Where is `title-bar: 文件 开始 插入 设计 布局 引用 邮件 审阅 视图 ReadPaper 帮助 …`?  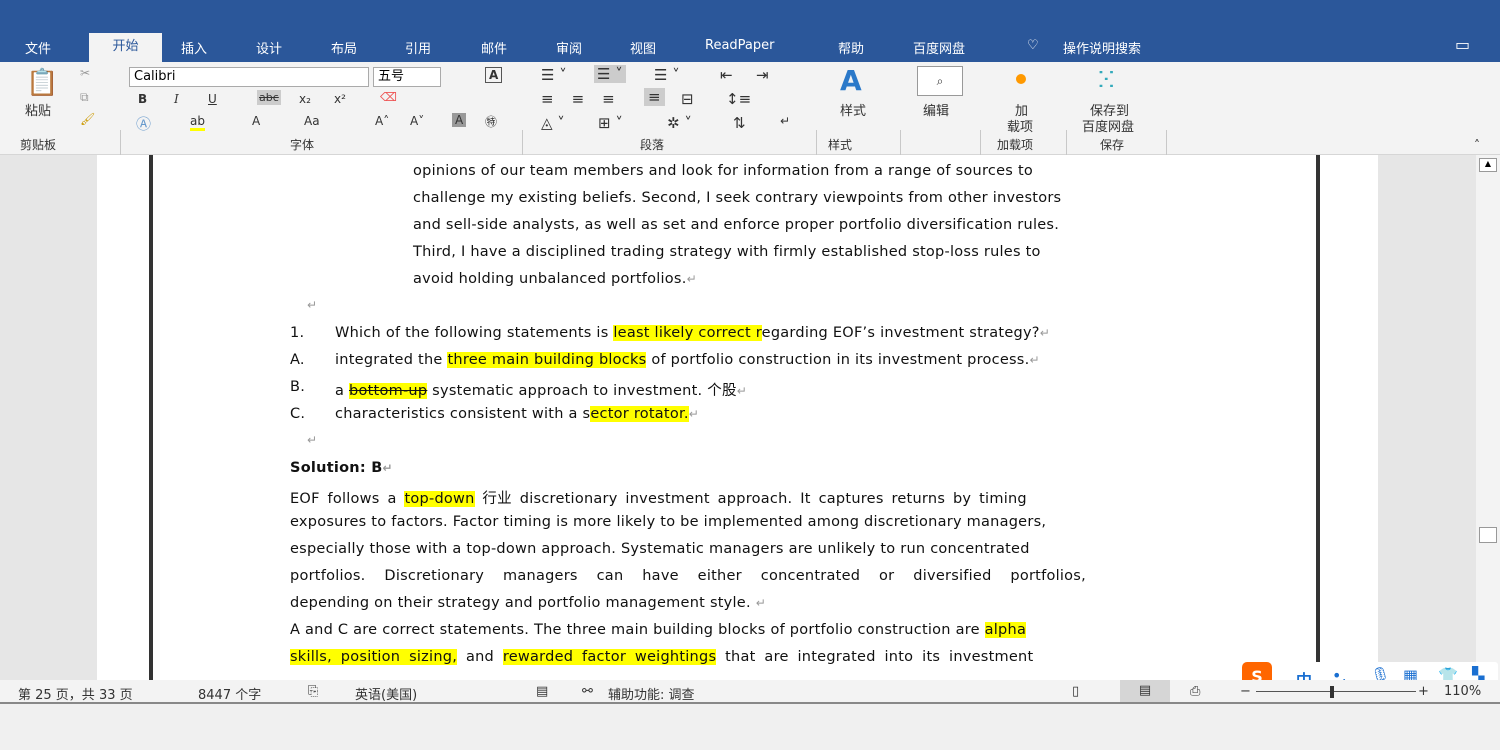
title-bar: 文件 开始 插入 设计 布局 引用 邮件 审阅 视图 ReadPaper 帮助 … is located at coordinates (750, 31).